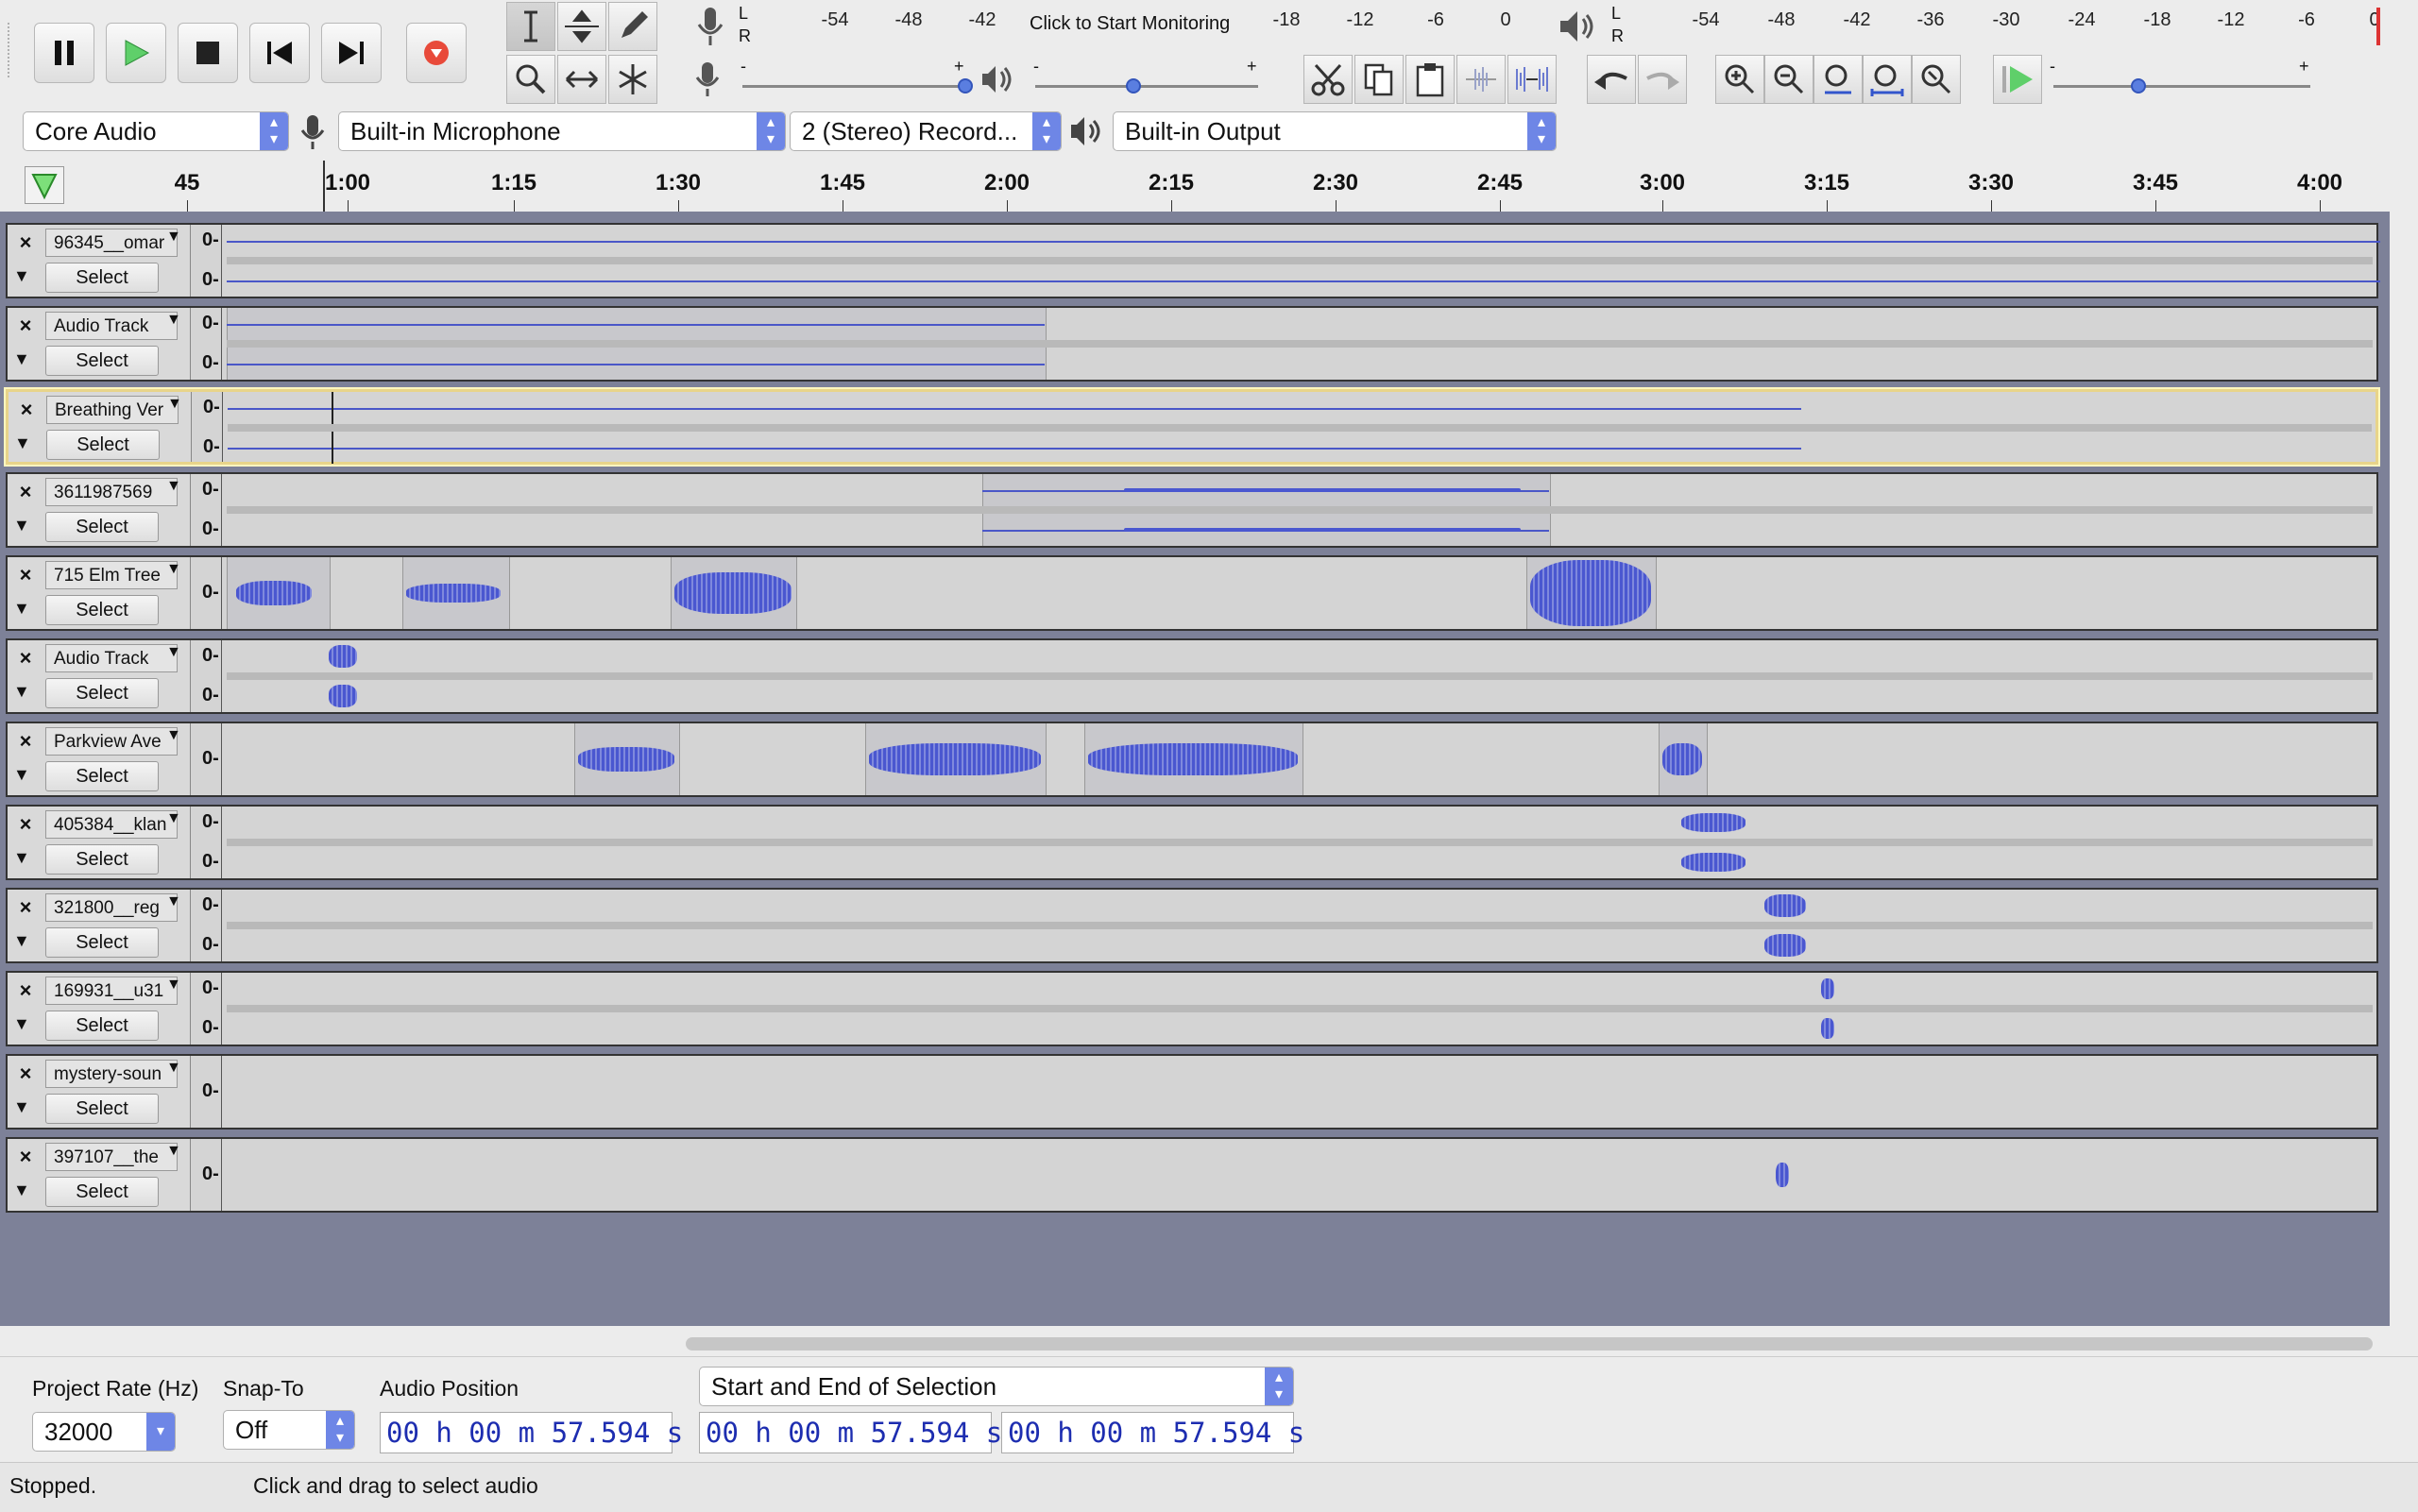 Image resolution: width=2418 pixels, height=1512 pixels. I want to click on audio-track: × 169931__u31 ▼ ▼ Select 0- 0-, so click(1192, 1009).